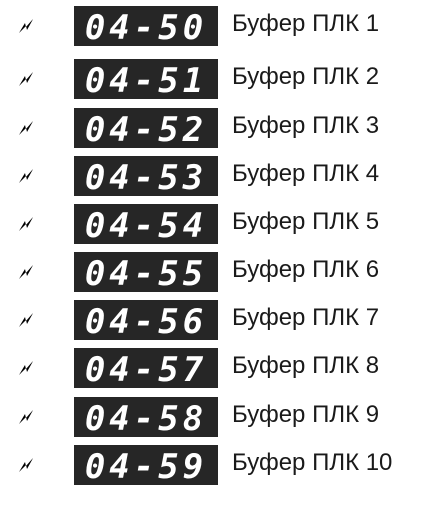 This screenshot has height=528, width=430. I want to click on parameter-code-display: 04-54, so click(146, 224).